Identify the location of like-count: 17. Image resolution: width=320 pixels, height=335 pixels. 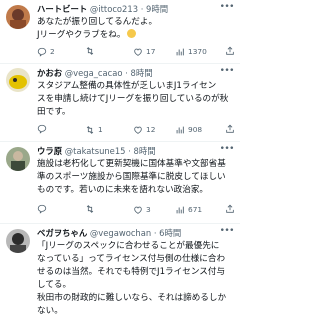
(151, 51).